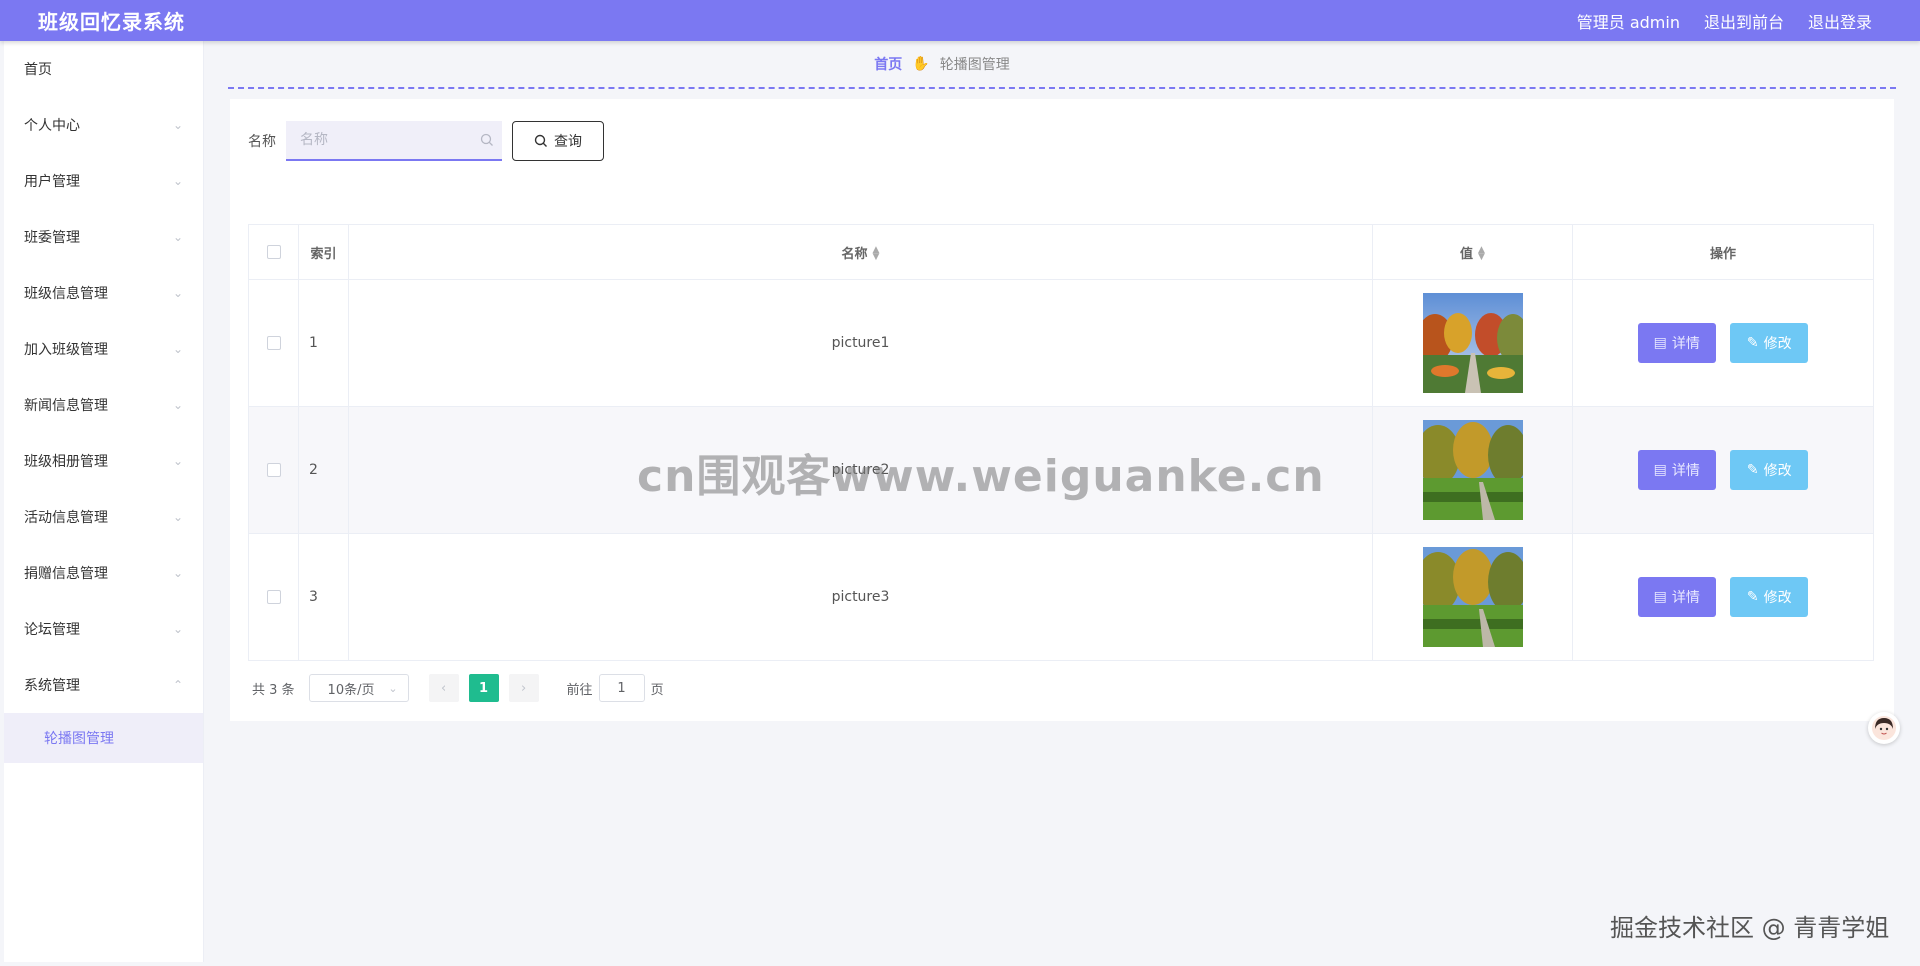 This screenshot has width=1920, height=966. I want to click on table-row: 1 picture1 ▤ 详情 ✎ 修改, so click(1061, 343).